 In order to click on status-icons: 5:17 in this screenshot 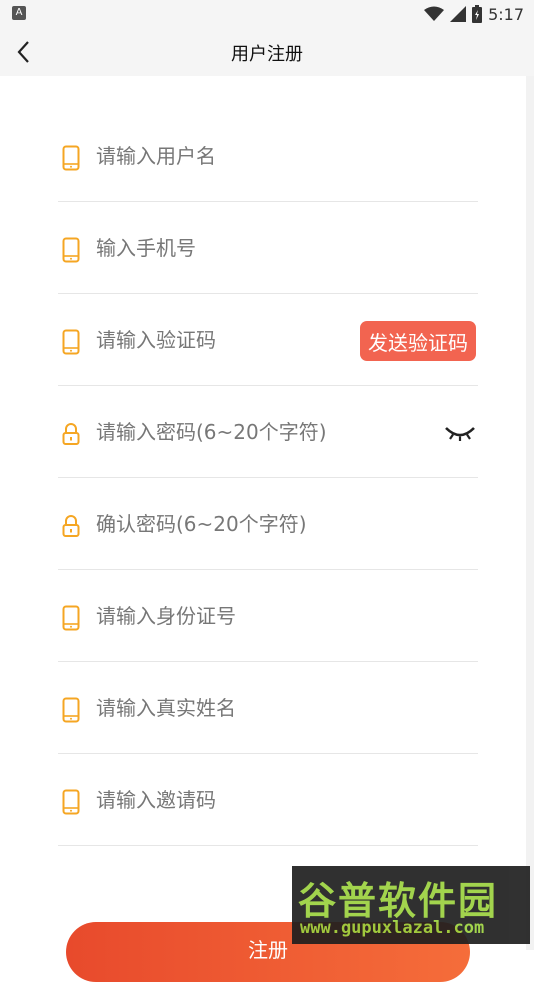, I will do `click(474, 14)`.